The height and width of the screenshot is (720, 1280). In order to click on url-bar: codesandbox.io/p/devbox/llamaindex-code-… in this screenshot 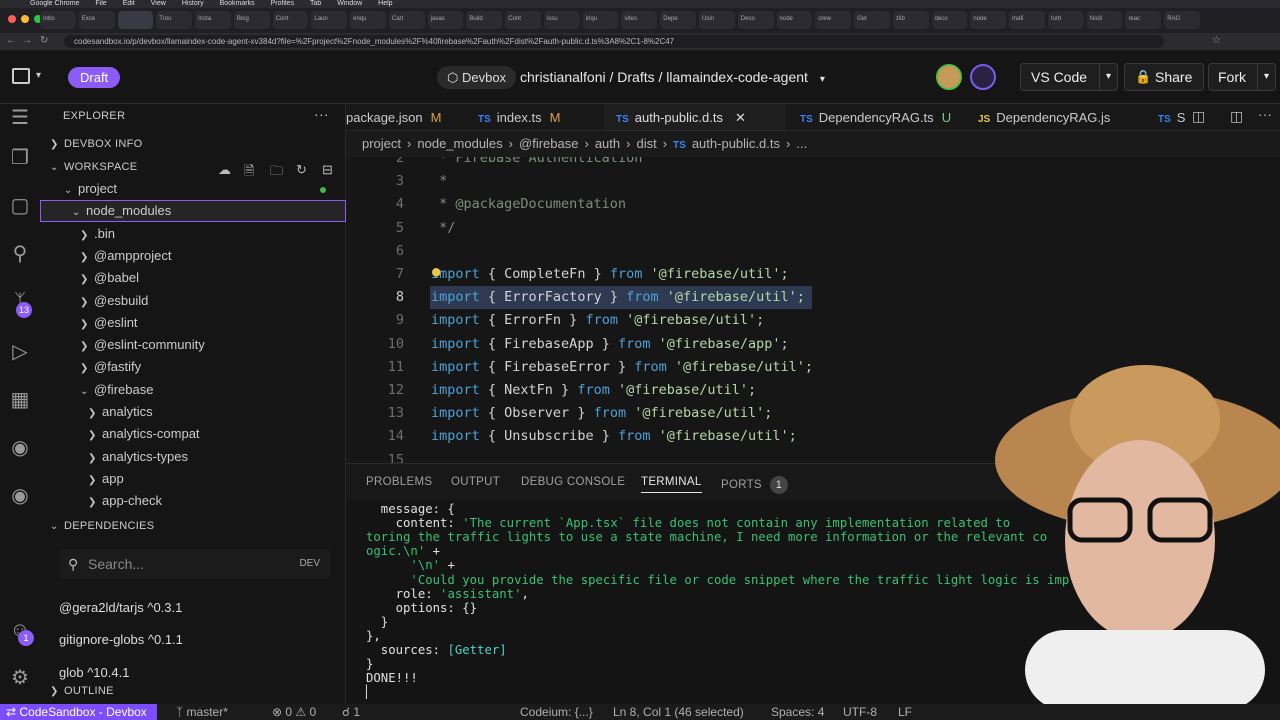, I will do `click(614, 41)`.